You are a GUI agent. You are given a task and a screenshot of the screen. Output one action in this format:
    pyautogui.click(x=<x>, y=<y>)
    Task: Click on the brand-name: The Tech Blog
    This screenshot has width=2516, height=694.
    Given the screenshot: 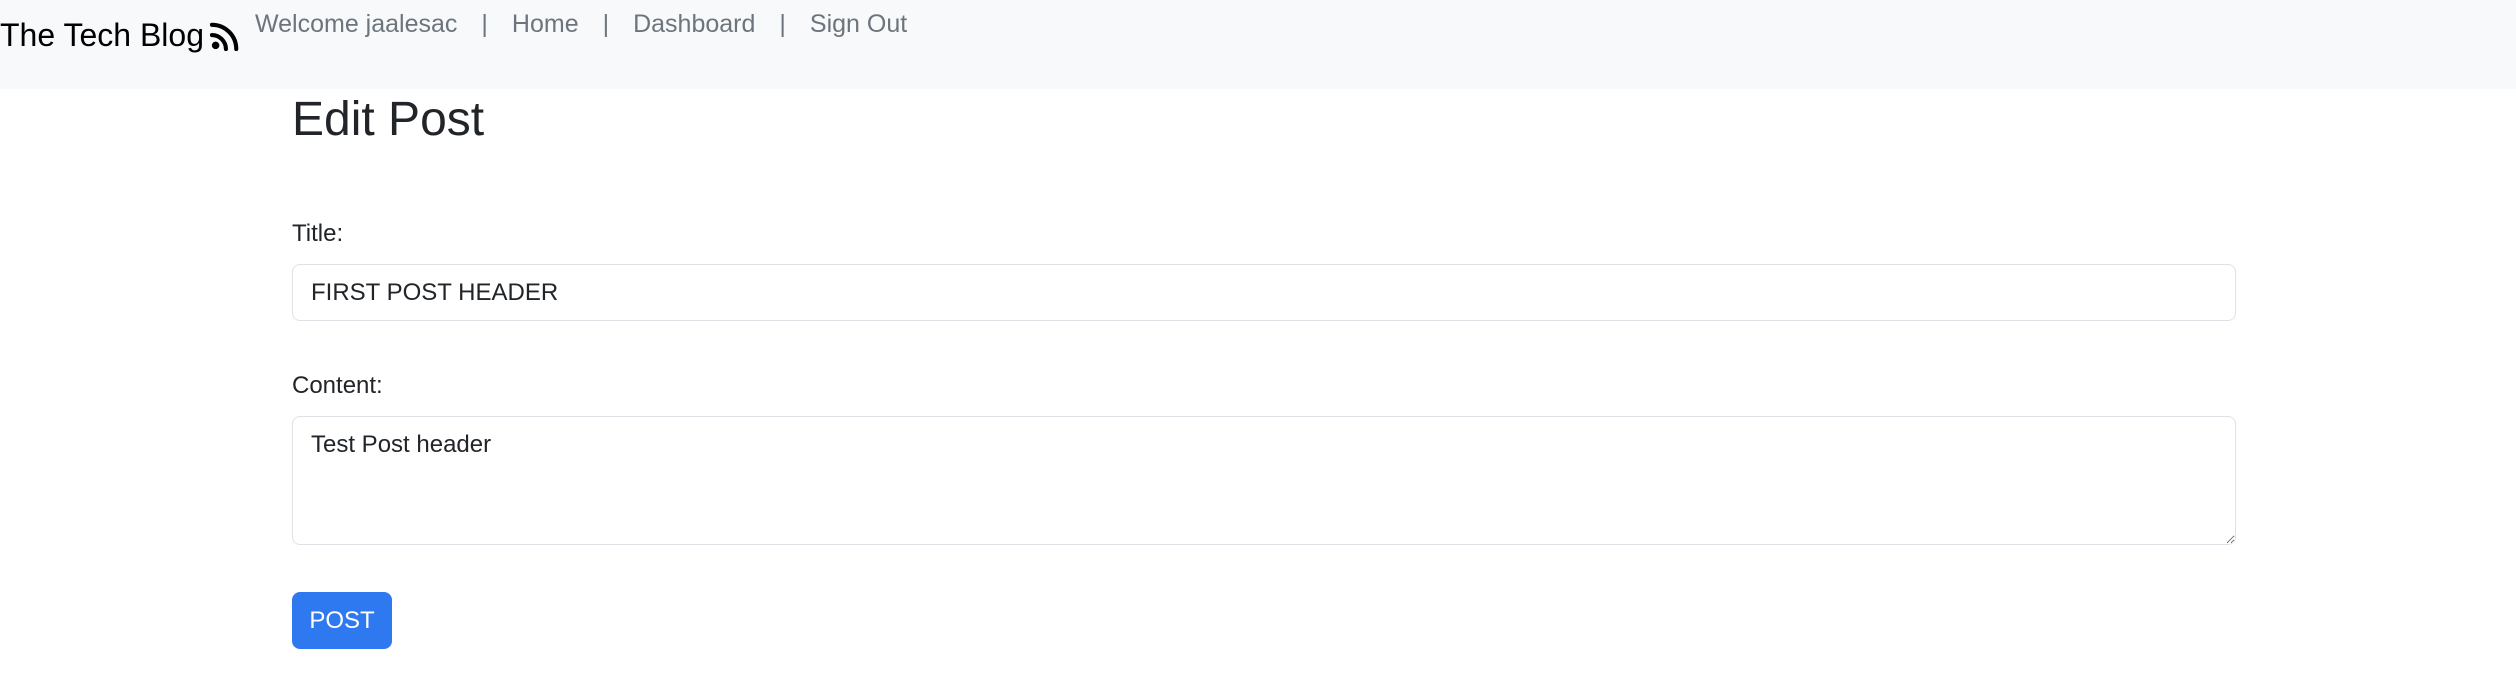 What is the action you would take?
    pyautogui.click(x=102, y=35)
    